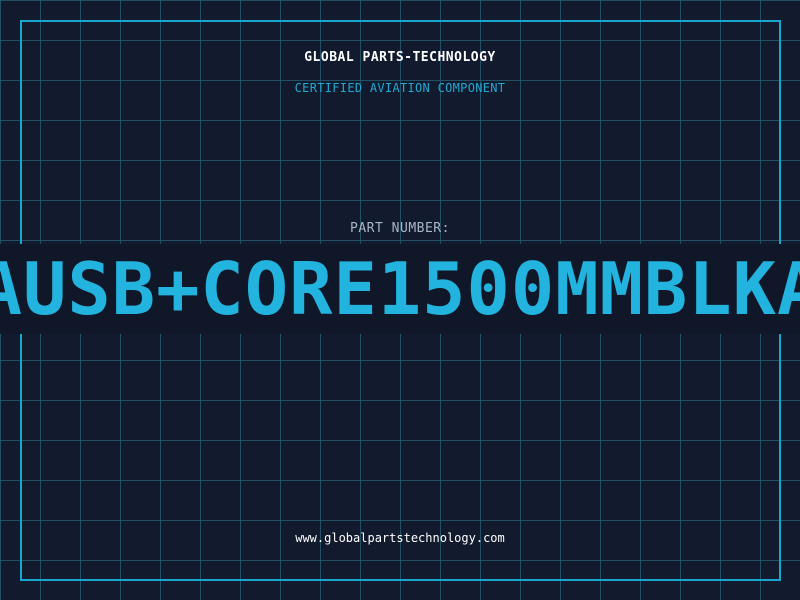 The image size is (800, 600). I want to click on certification-tagline: CERTIFIED AVIATION COMPONENT, so click(400, 88).